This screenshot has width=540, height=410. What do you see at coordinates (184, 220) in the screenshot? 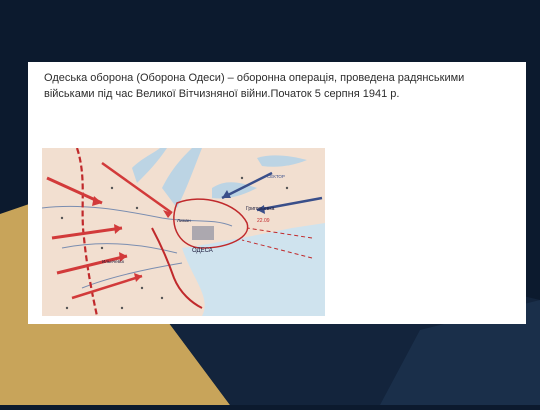
I see `map-town-label: Лиман` at bounding box center [184, 220].